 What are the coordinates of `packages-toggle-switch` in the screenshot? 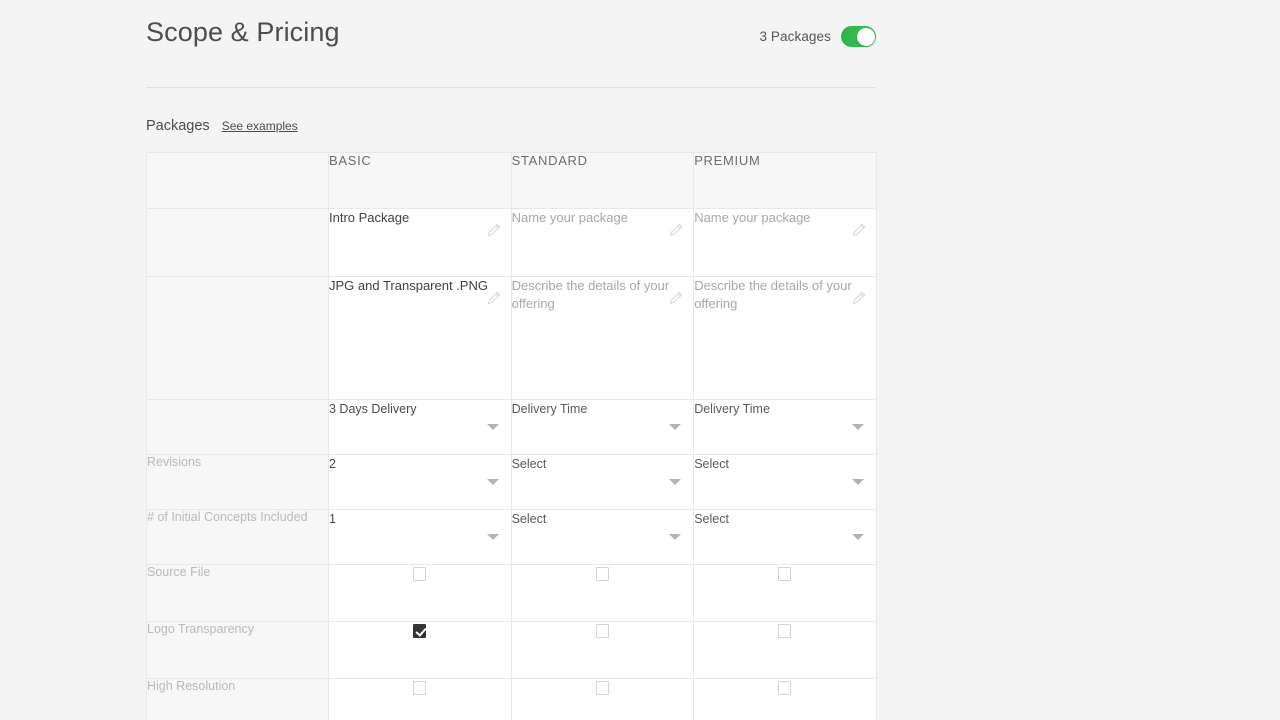 It's located at (858, 36).